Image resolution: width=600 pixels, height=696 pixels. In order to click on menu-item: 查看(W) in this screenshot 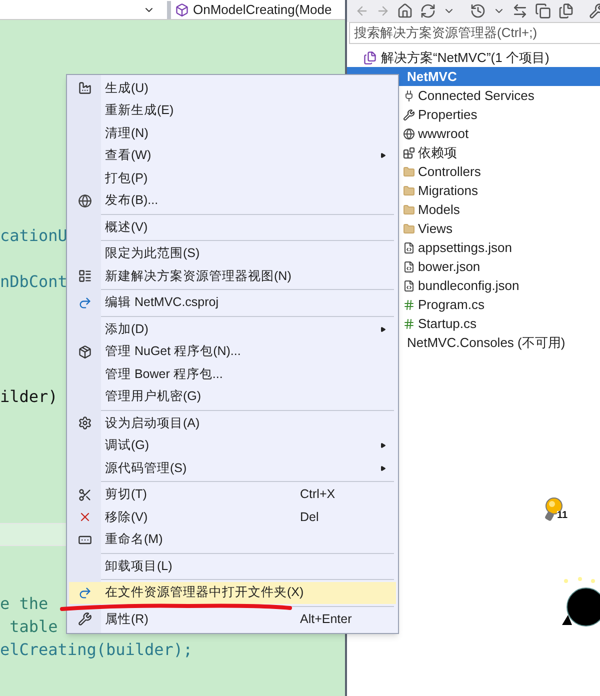, I will do `click(232, 155)`.